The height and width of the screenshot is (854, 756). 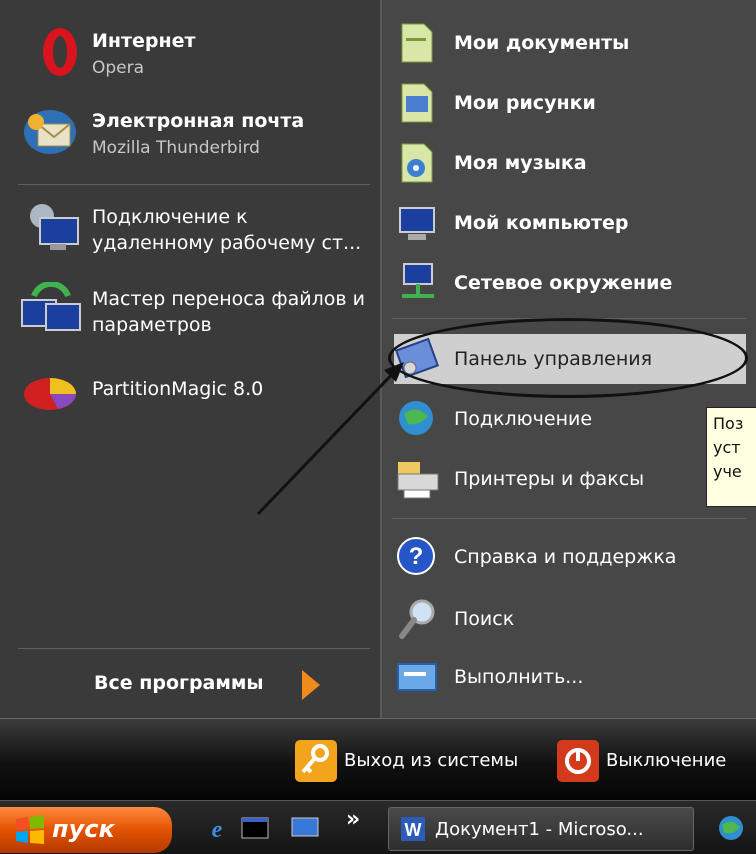 I want to click on annotation-ellipse, so click(x=568, y=358).